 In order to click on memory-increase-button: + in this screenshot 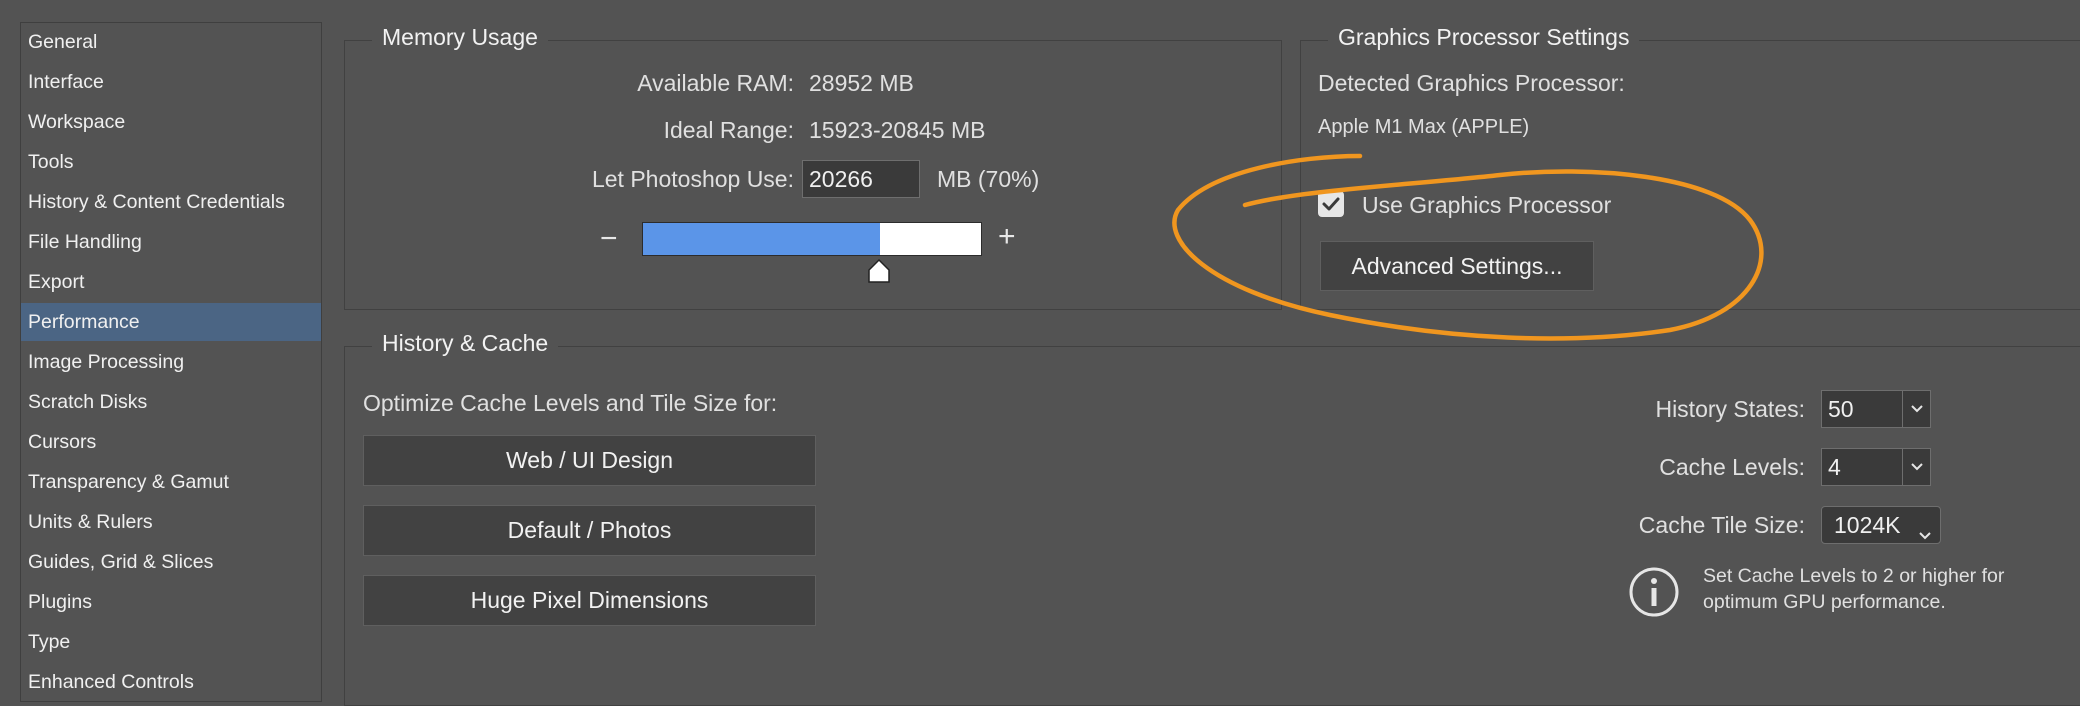, I will do `click(1007, 237)`.